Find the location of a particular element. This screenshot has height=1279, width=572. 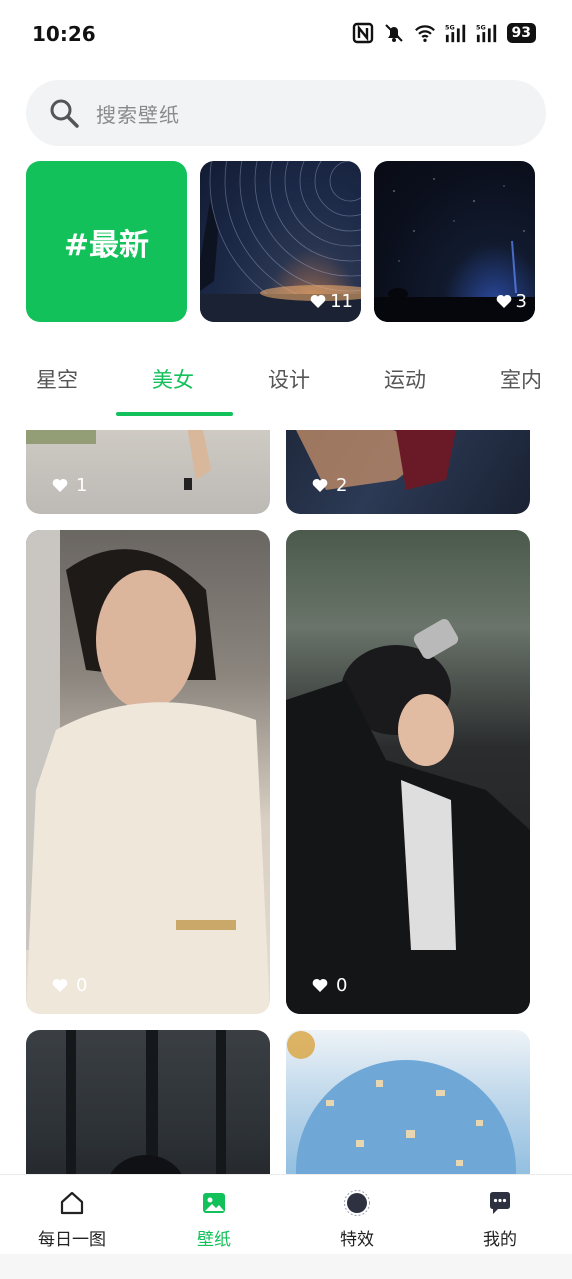

search-icon is located at coordinates (64, 113).